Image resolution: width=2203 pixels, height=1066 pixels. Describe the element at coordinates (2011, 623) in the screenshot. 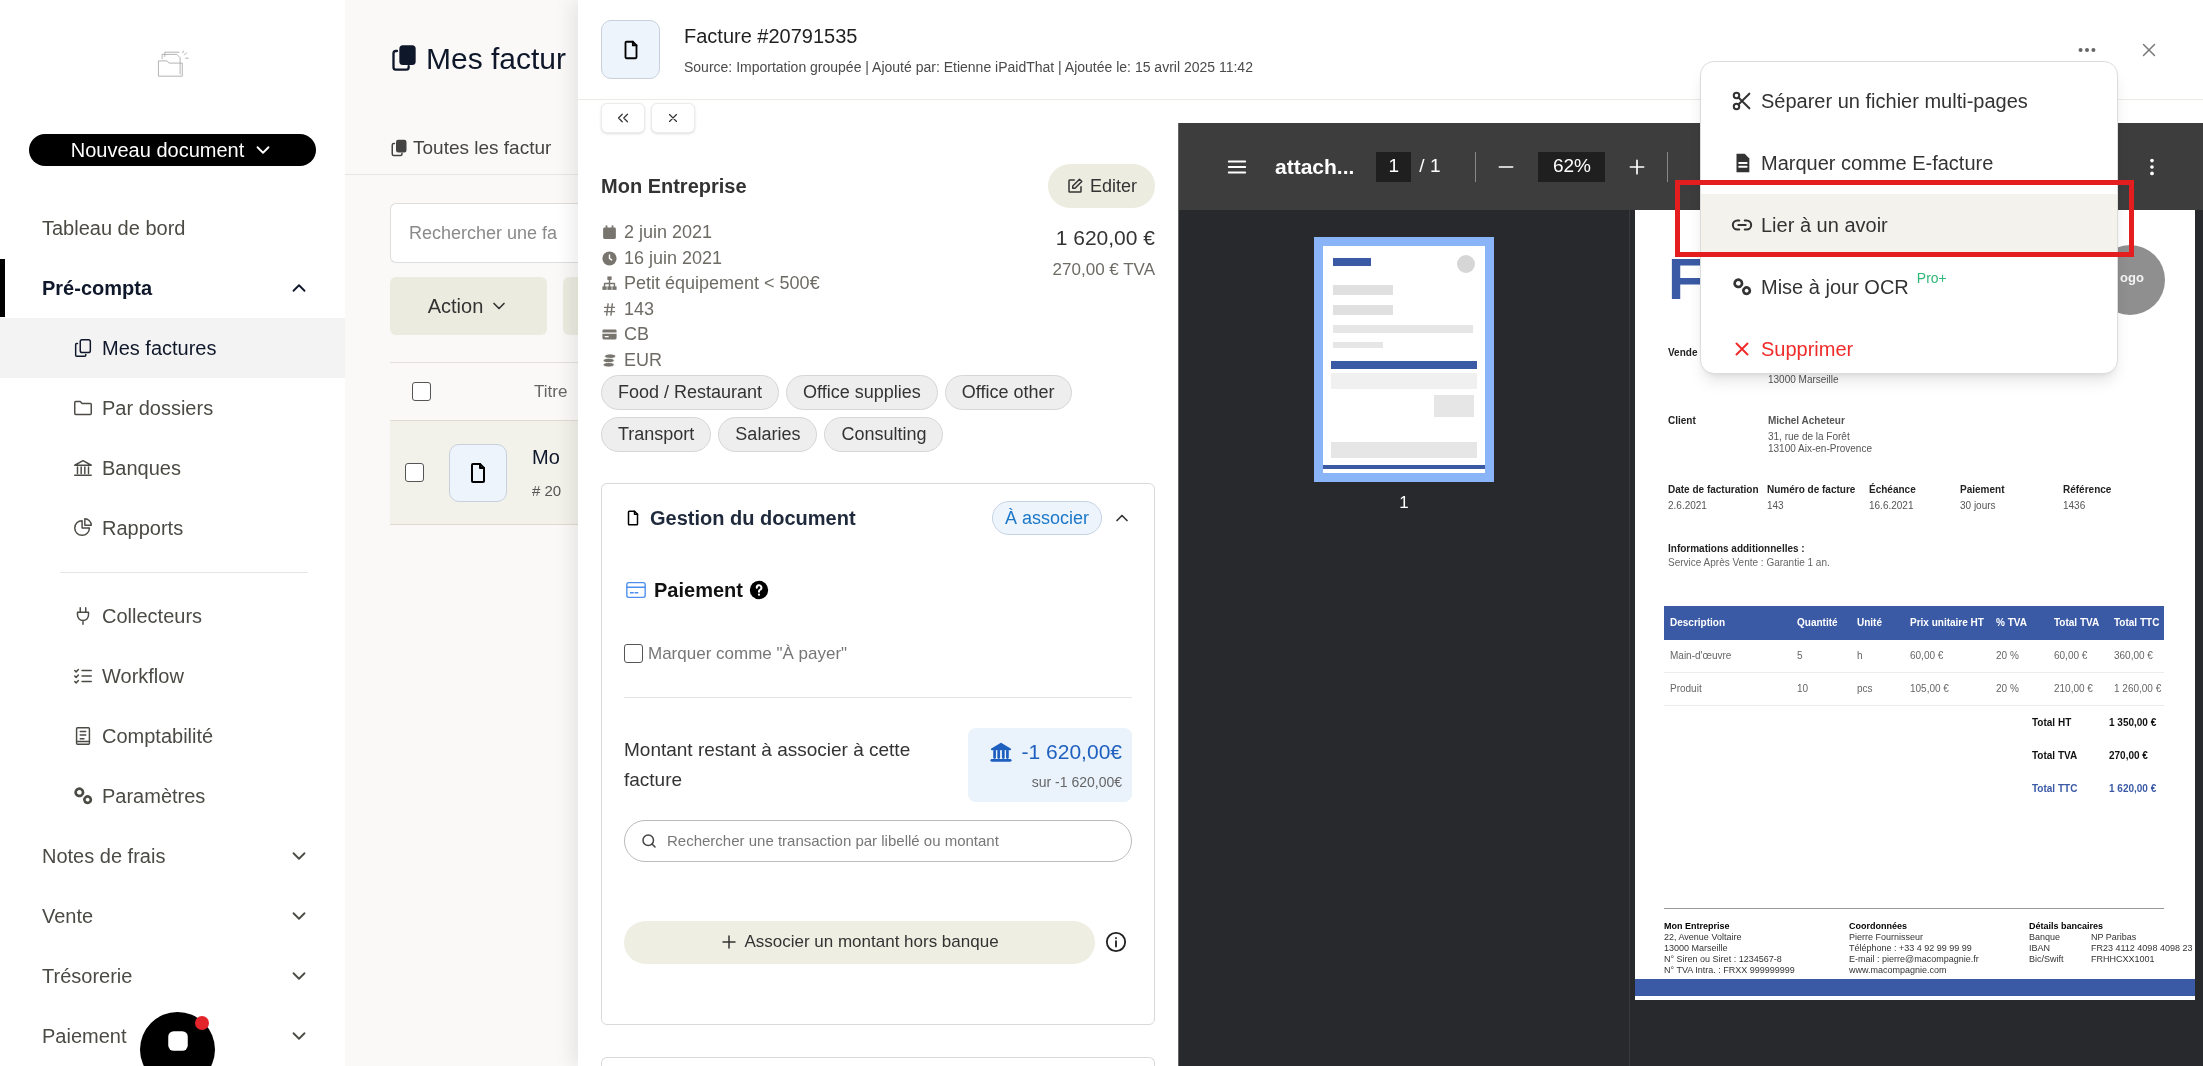

I see `column-header: % TVA` at that location.